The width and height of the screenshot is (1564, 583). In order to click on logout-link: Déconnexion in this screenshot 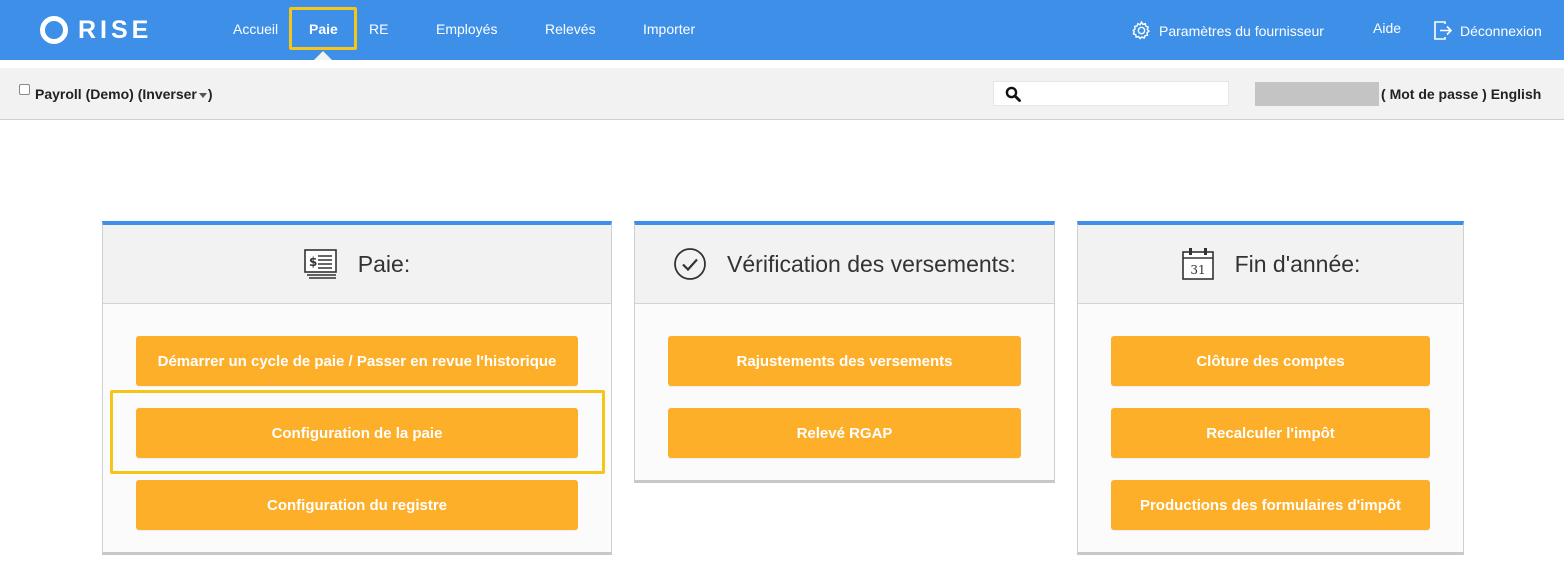, I will do `click(1487, 30)`.